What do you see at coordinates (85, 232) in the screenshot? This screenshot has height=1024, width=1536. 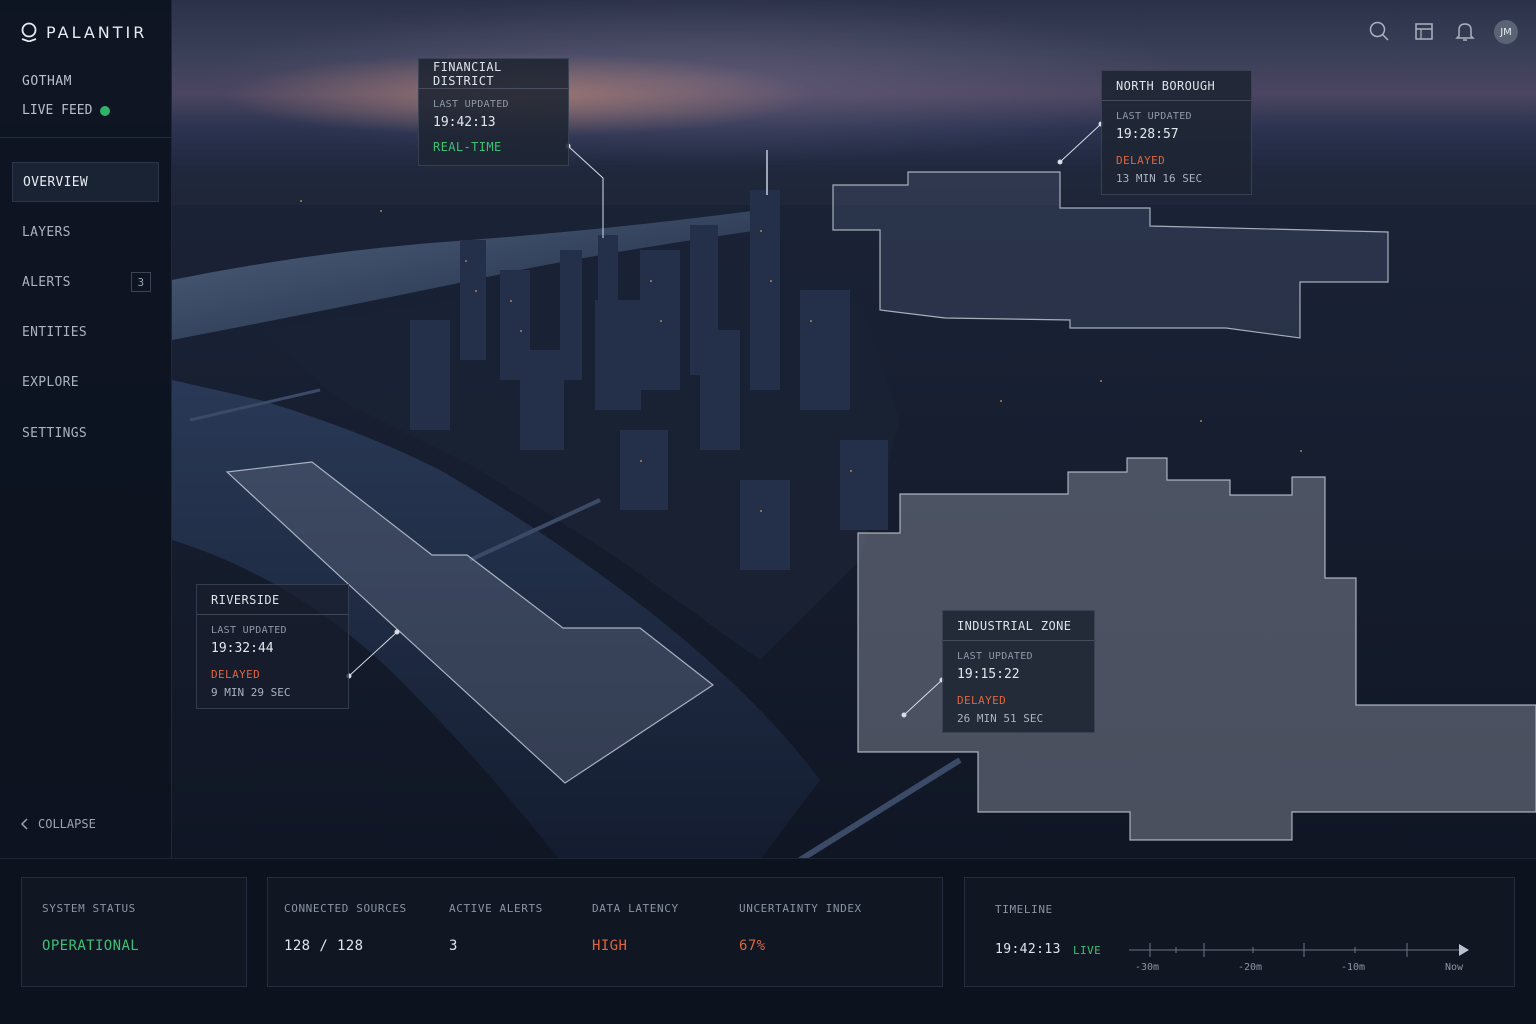 I see `sidebar-item-layers: LAYERS` at bounding box center [85, 232].